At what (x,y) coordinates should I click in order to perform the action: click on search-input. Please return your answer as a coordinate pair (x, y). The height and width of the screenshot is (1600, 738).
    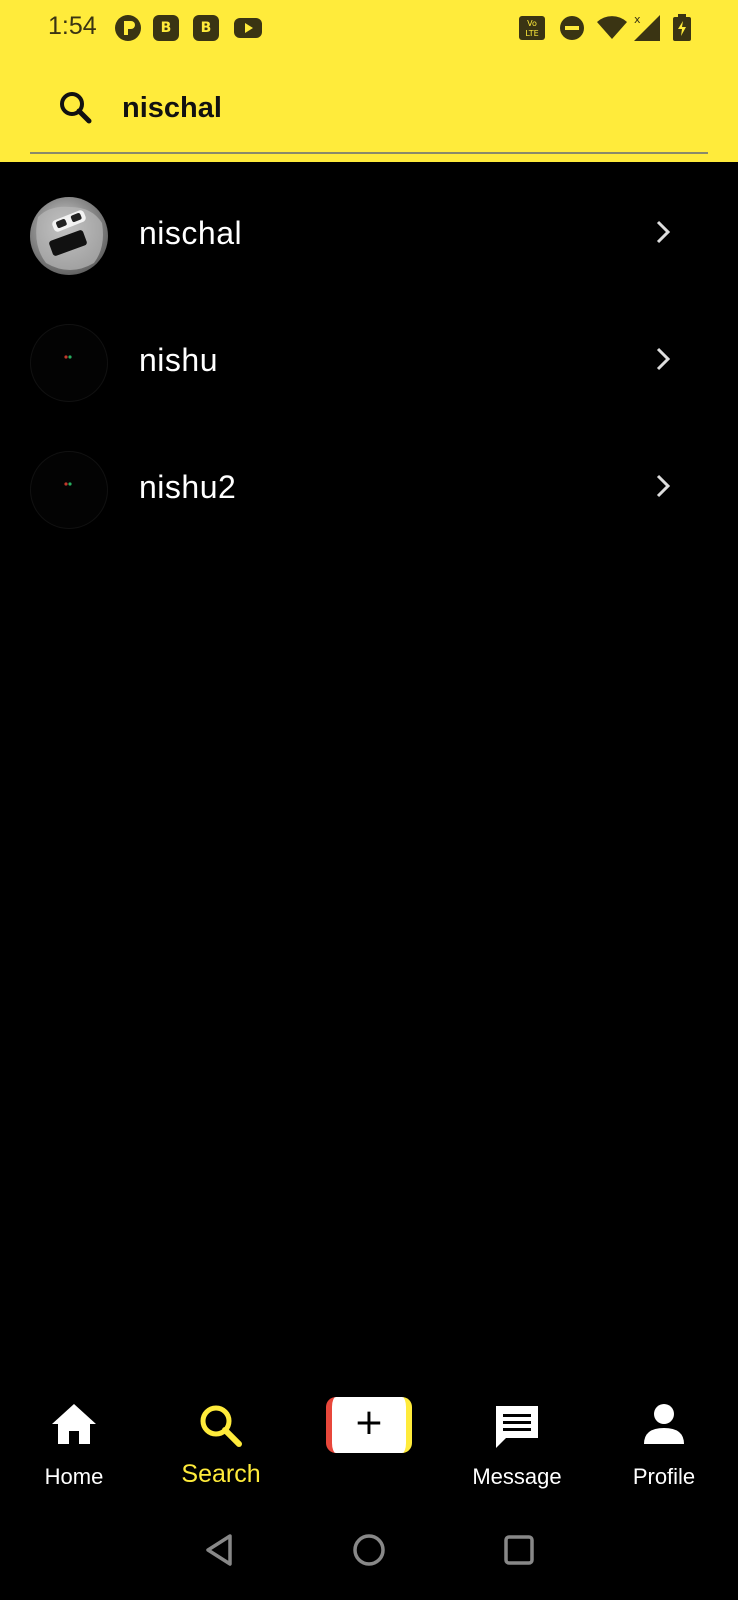
    Looking at the image, I should click on (402, 108).